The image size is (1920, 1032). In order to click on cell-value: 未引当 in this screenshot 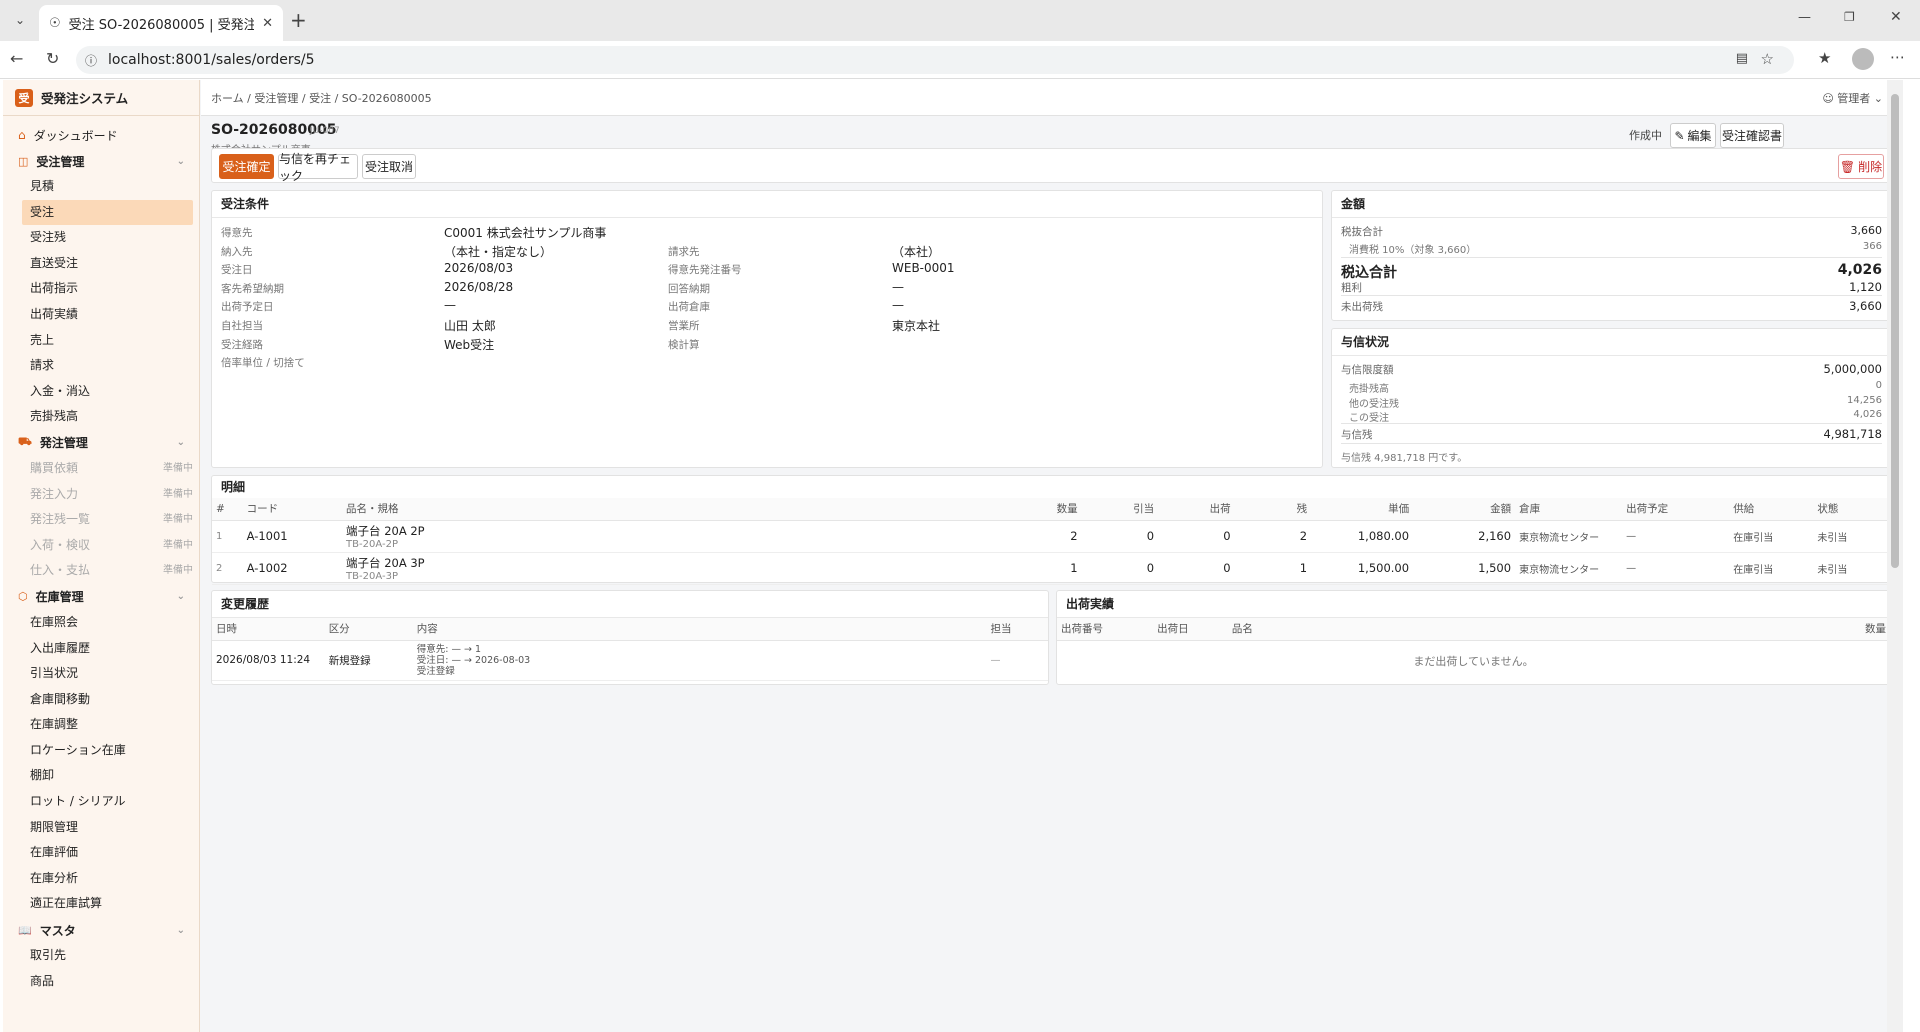, I will do `click(1832, 538)`.